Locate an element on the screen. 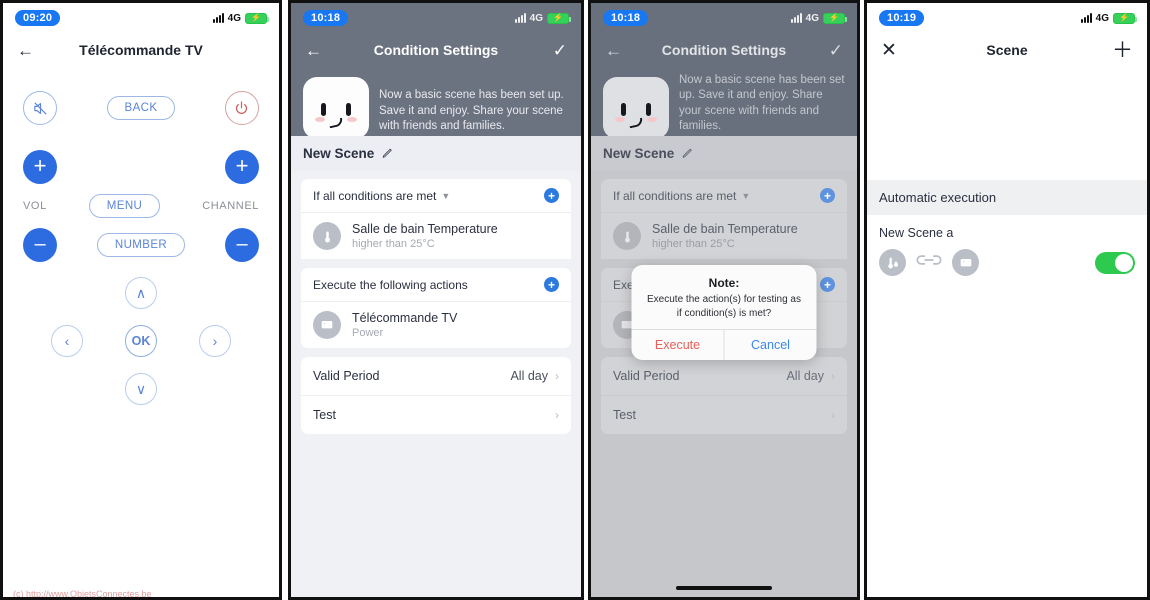 Image resolution: width=1150 pixels, height=600 pixels. scene-enable-toggle is located at coordinates (1115, 262).